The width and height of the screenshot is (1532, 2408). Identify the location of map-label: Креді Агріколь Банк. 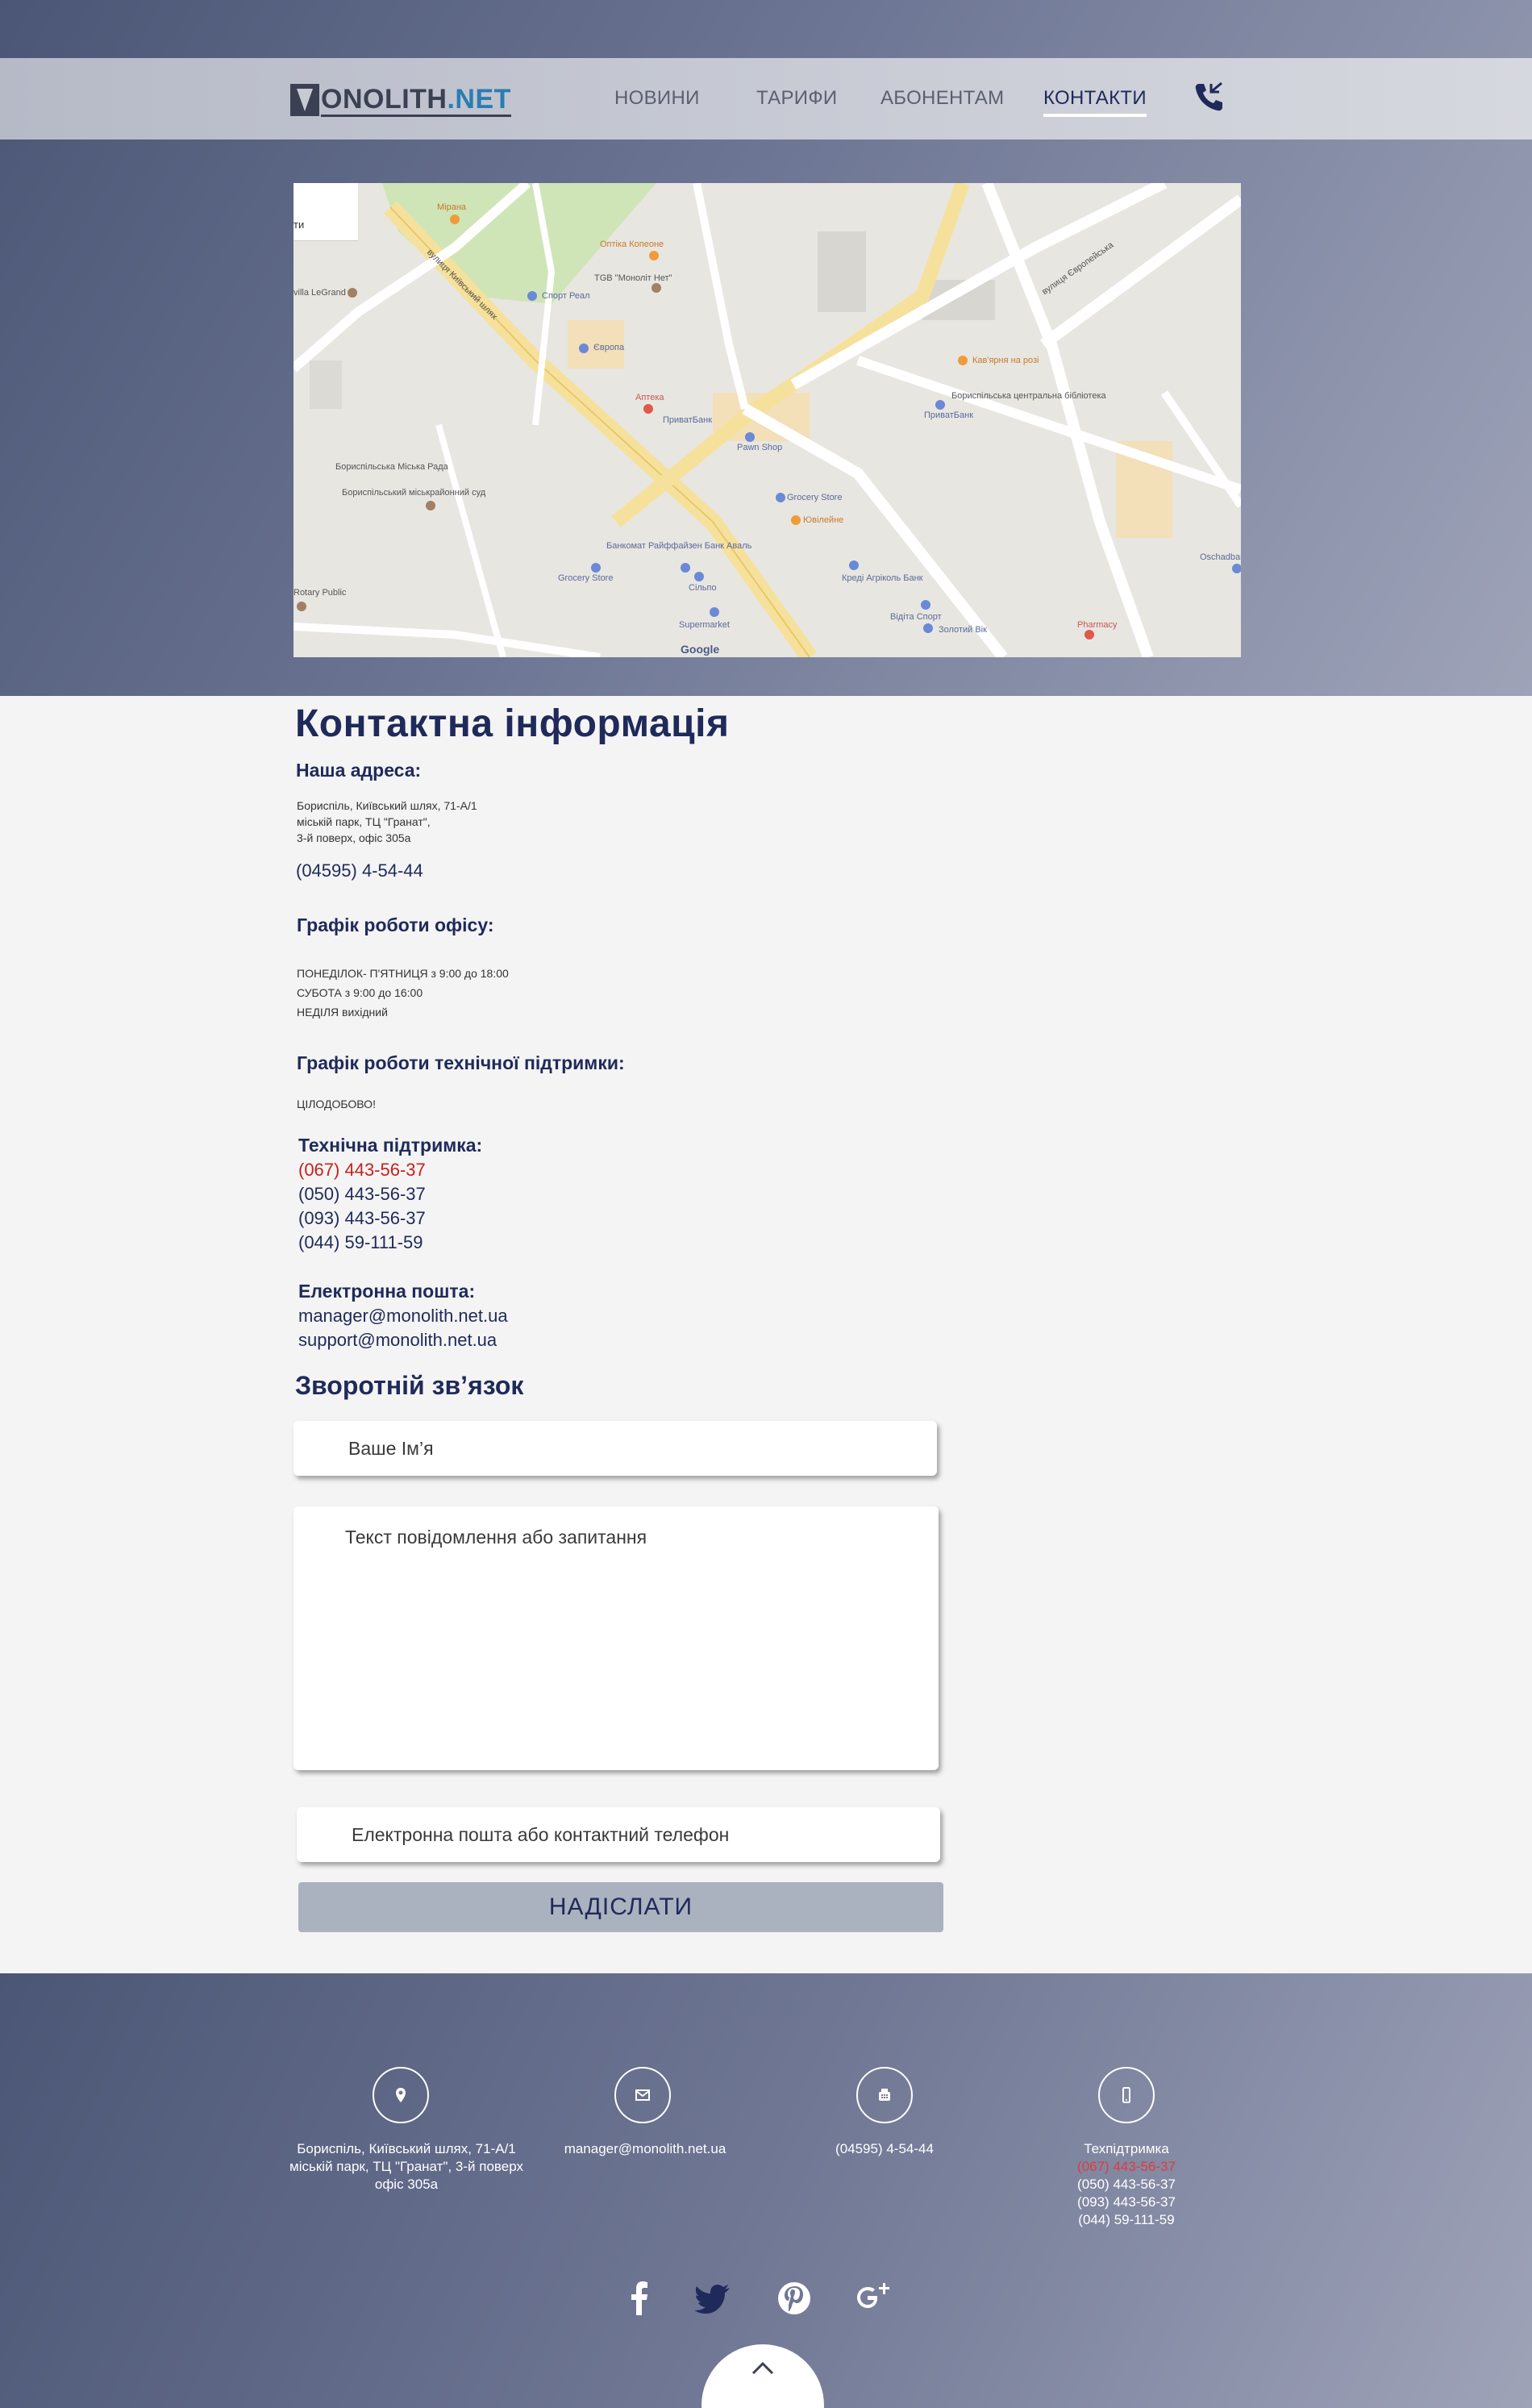
(882, 578).